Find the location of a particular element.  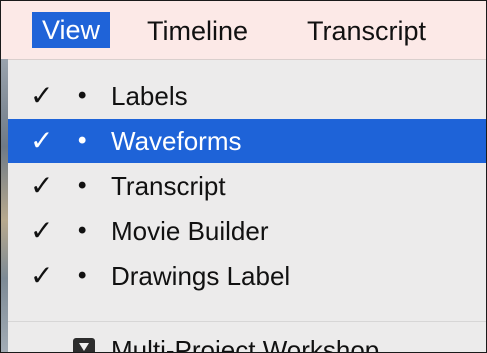

app-icon is located at coordinates (84, 345).